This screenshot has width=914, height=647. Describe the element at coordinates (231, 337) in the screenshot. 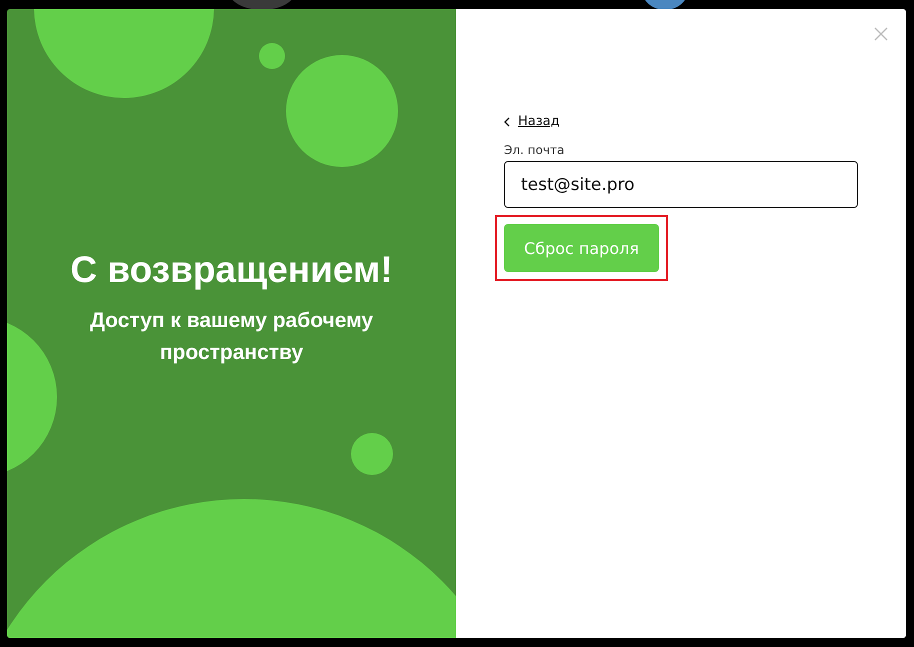

I see `welcome-subtitle: Доступ к вашему рабочему пространству` at that location.